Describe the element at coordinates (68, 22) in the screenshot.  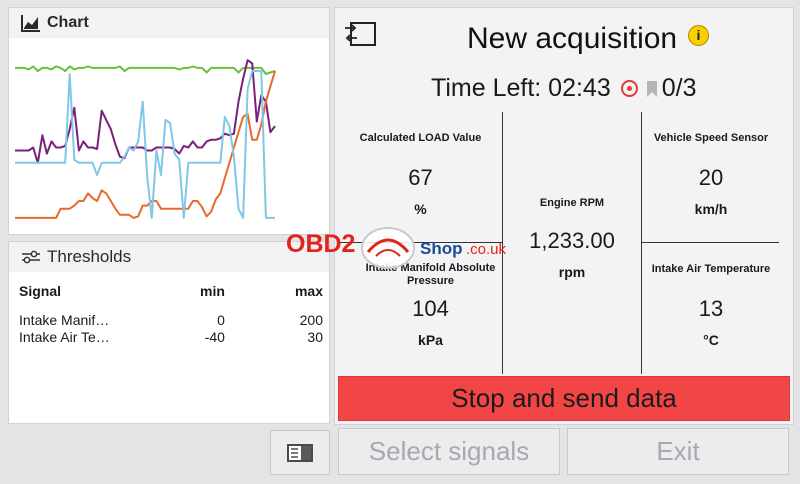
I see `chart-title: Chart` at that location.